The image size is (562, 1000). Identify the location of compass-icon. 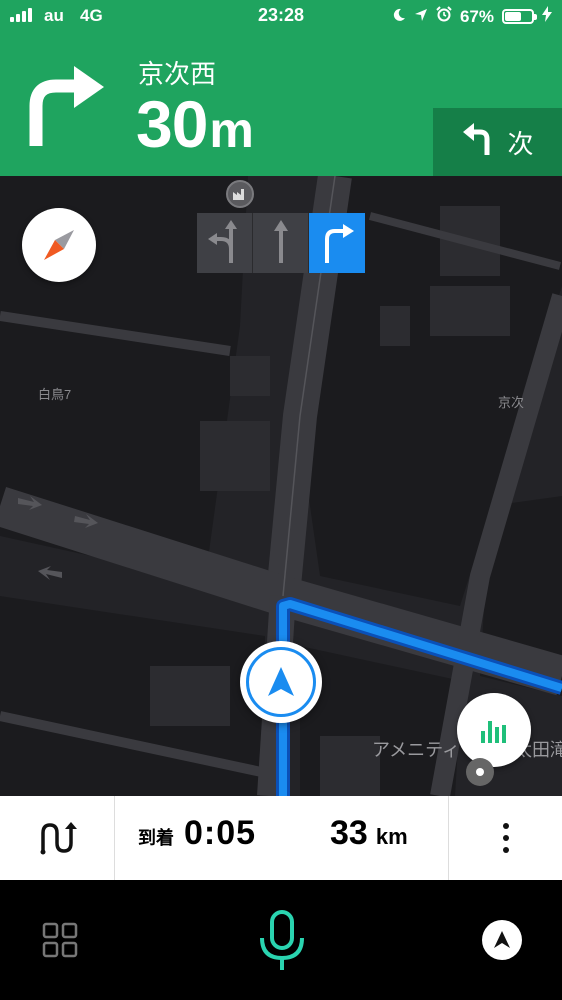
(59, 245).